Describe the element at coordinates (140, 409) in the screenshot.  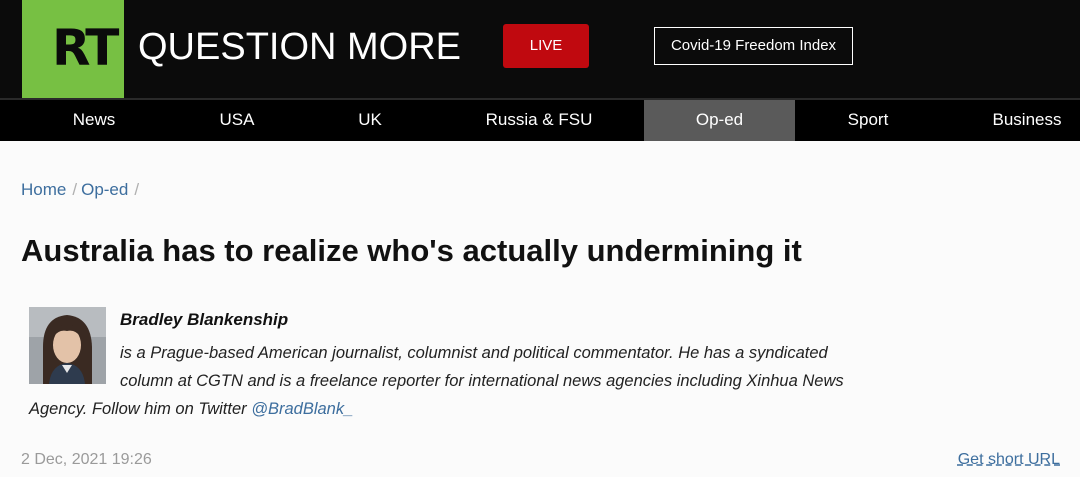
I see `author-bio-text: Agency. Follow him on Twitter` at that location.